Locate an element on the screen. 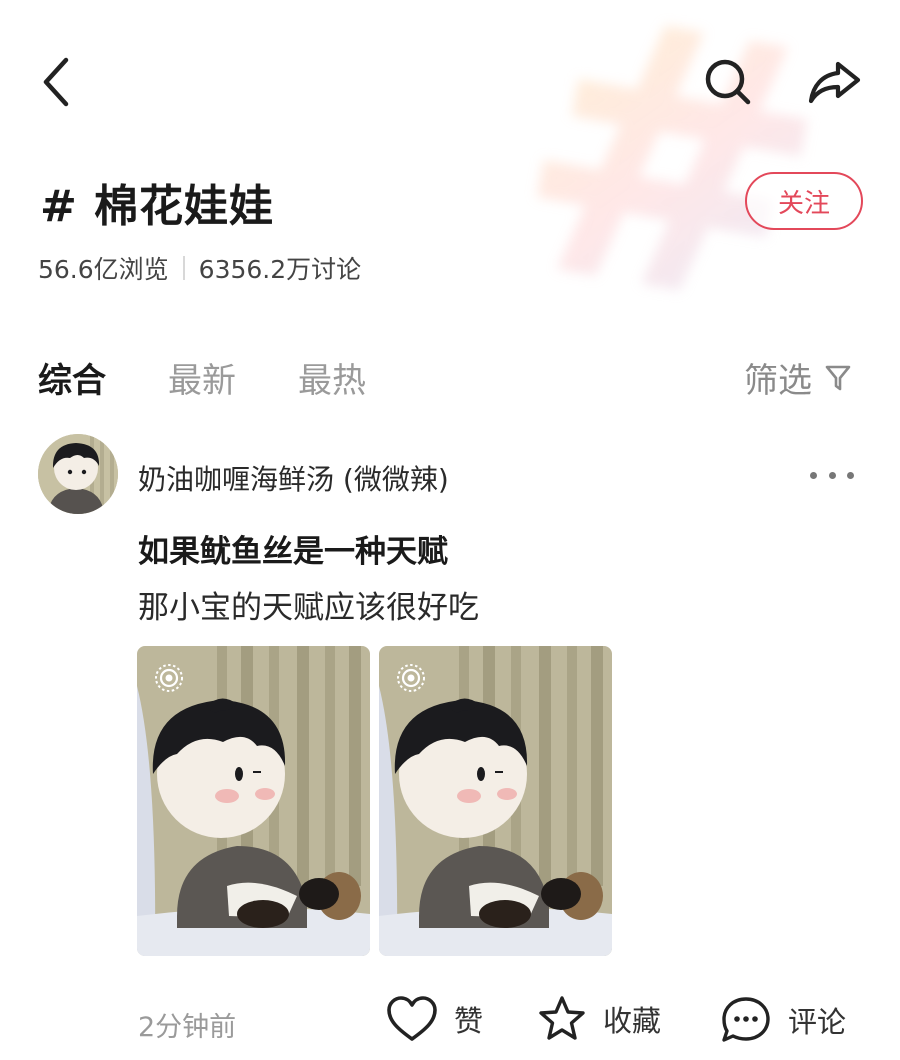 Image resolution: width=900 pixels, height=1060 pixels. collect-label: 收藏 is located at coordinates (632, 1021).